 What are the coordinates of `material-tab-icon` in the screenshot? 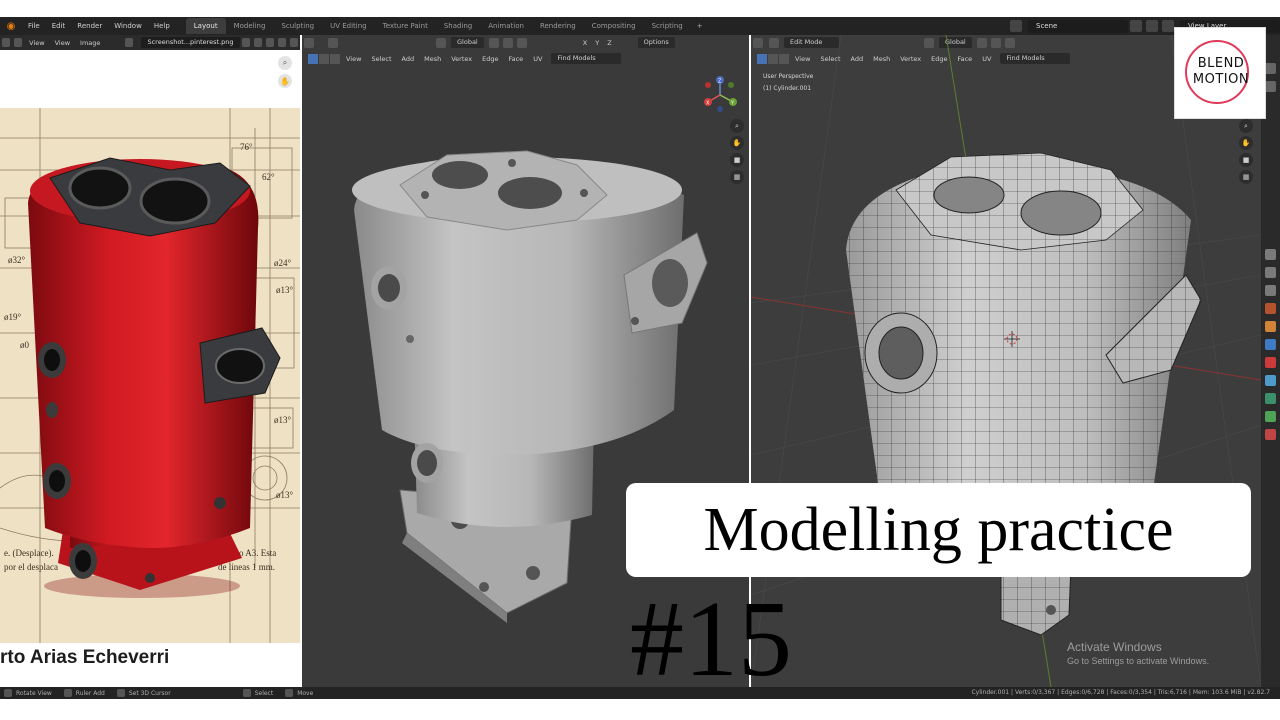 It's located at (1270, 434).